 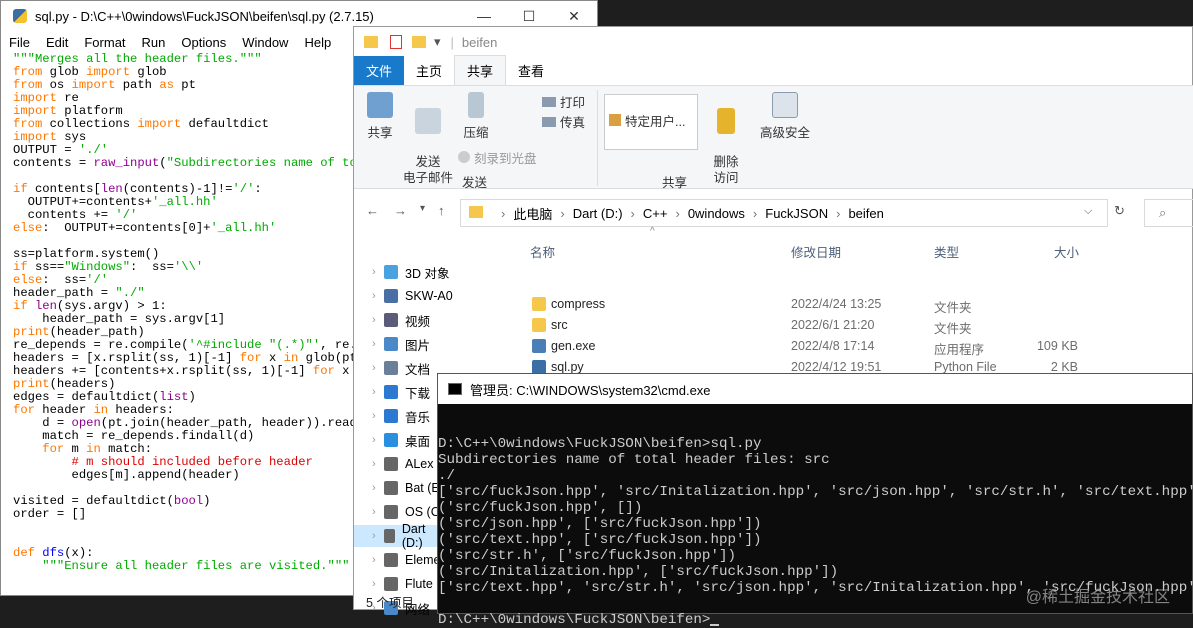 What do you see at coordinates (372, 210) in the screenshot?
I see `back-arrow-icon: ←` at bounding box center [372, 210].